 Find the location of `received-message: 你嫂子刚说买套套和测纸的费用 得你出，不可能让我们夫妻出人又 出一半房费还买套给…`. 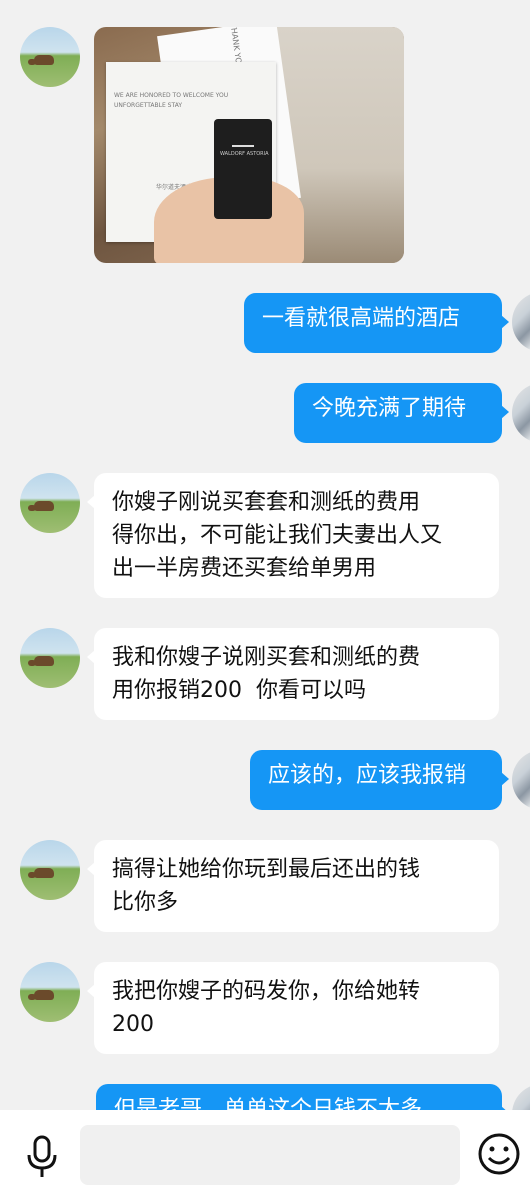

received-message: 你嫂子刚说买套套和测纸的费用 得你出，不可能让我们夫妻出人又 出一半房费还买套给… is located at coordinates (293, 535).